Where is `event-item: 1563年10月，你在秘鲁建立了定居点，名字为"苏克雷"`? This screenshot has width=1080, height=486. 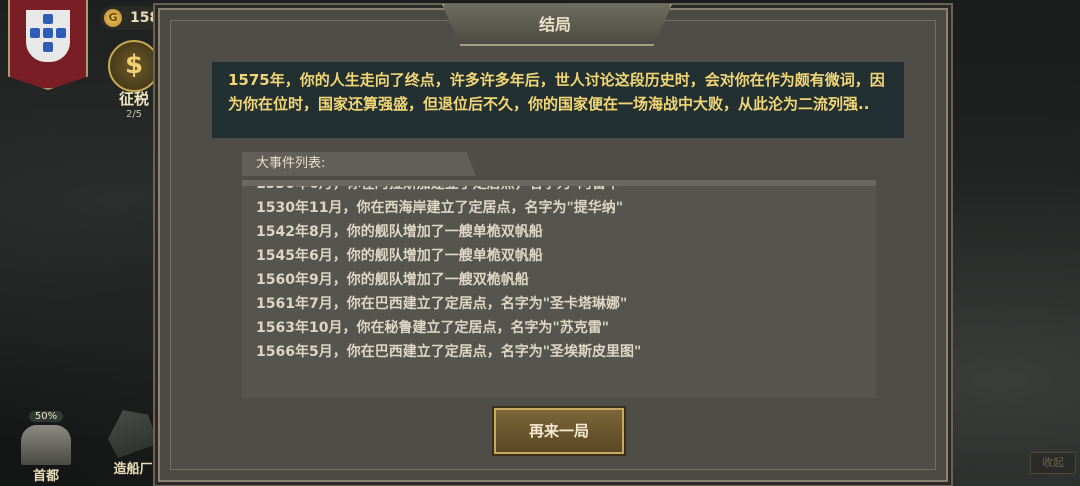
event-item: 1563年10月，你在秘鲁建立了定居点，名字为"苏克雷" is located at coordinates (433, 328).